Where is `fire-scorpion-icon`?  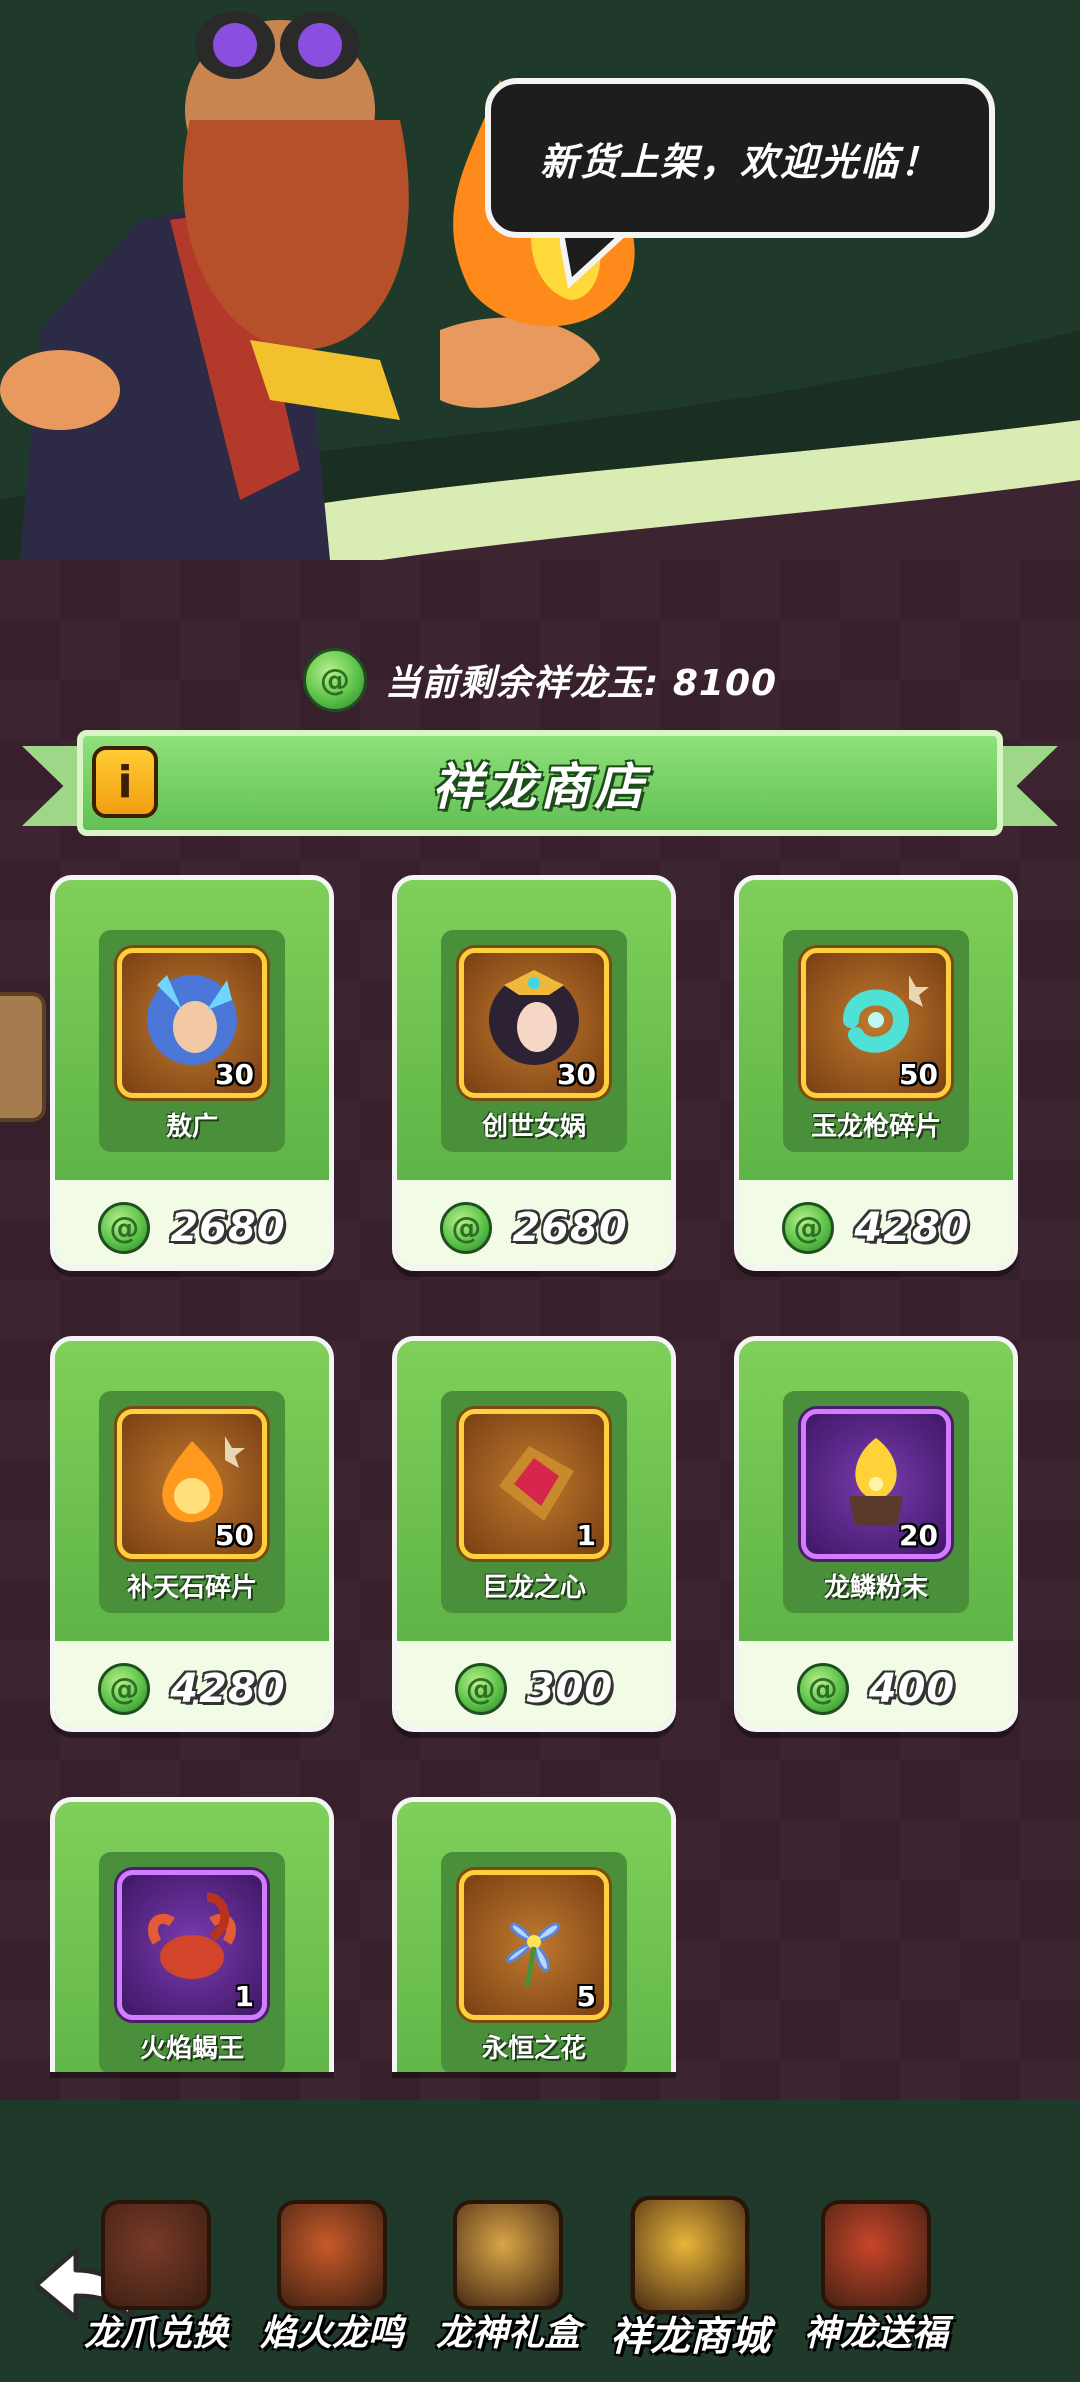 fire-scorpion-icon is located at coordinates (192, 1935).